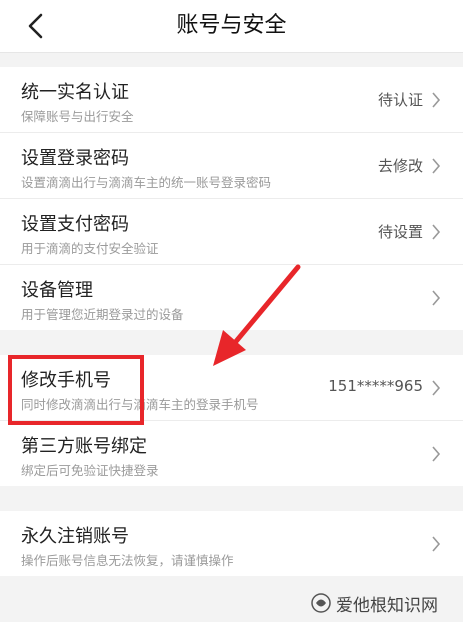  What do you see at coordinates (84, 446) in the screenshot?
I see `row-label: 第三方账号绑定` at bounding box center [84, 446].